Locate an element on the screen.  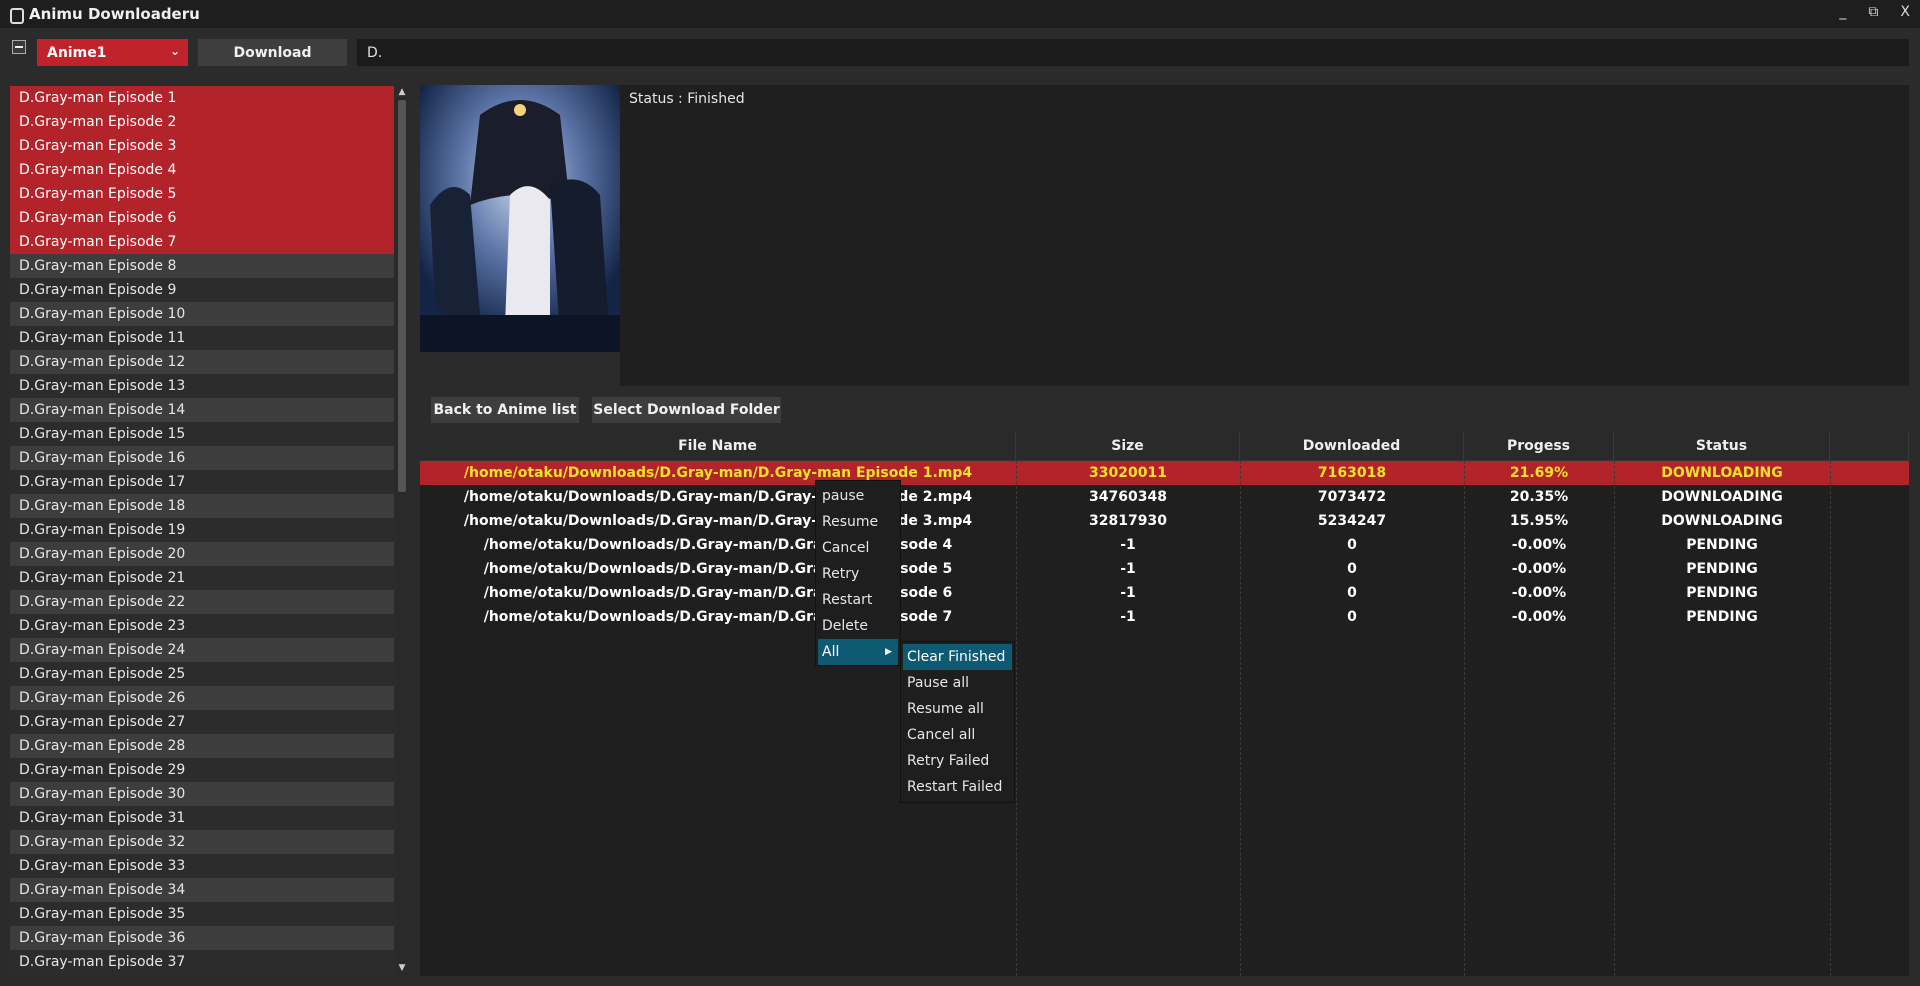
episode-list-item: D.Gray-man Episode 9 is located at coordinates (202, 290).